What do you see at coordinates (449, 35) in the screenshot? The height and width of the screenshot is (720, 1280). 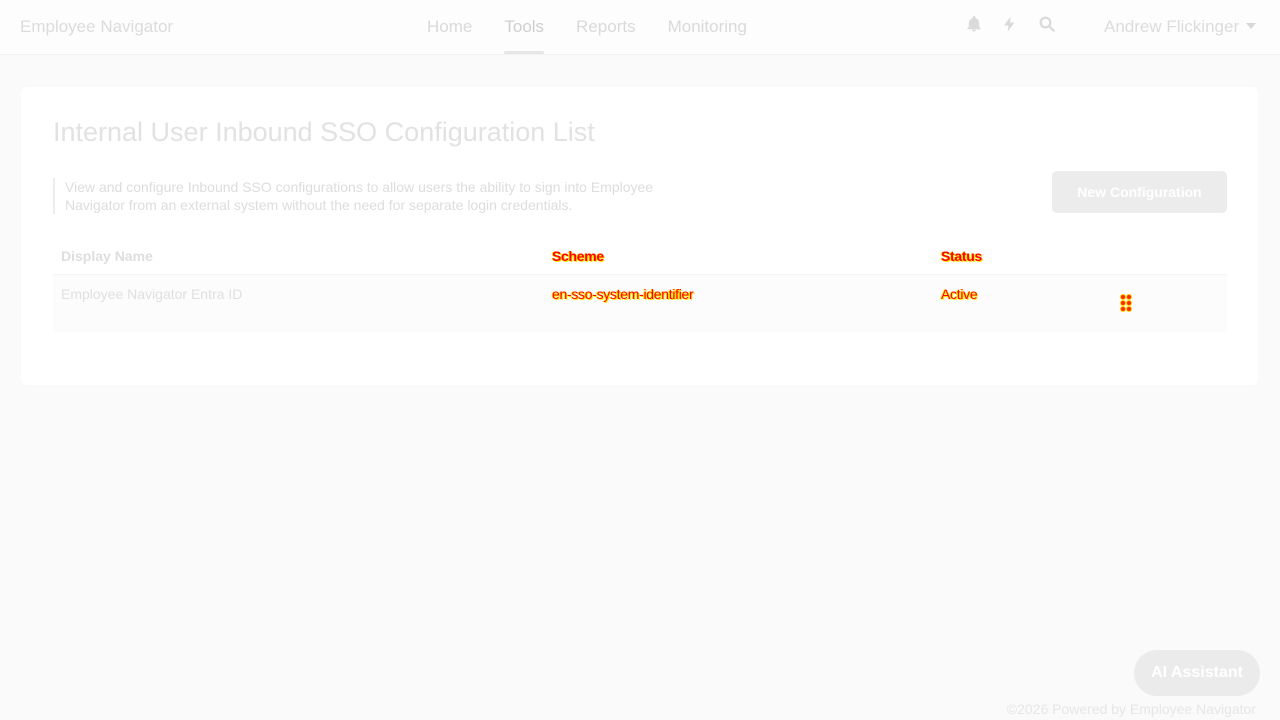 I see `nav-home: Home` at bounding box center [449, 35].